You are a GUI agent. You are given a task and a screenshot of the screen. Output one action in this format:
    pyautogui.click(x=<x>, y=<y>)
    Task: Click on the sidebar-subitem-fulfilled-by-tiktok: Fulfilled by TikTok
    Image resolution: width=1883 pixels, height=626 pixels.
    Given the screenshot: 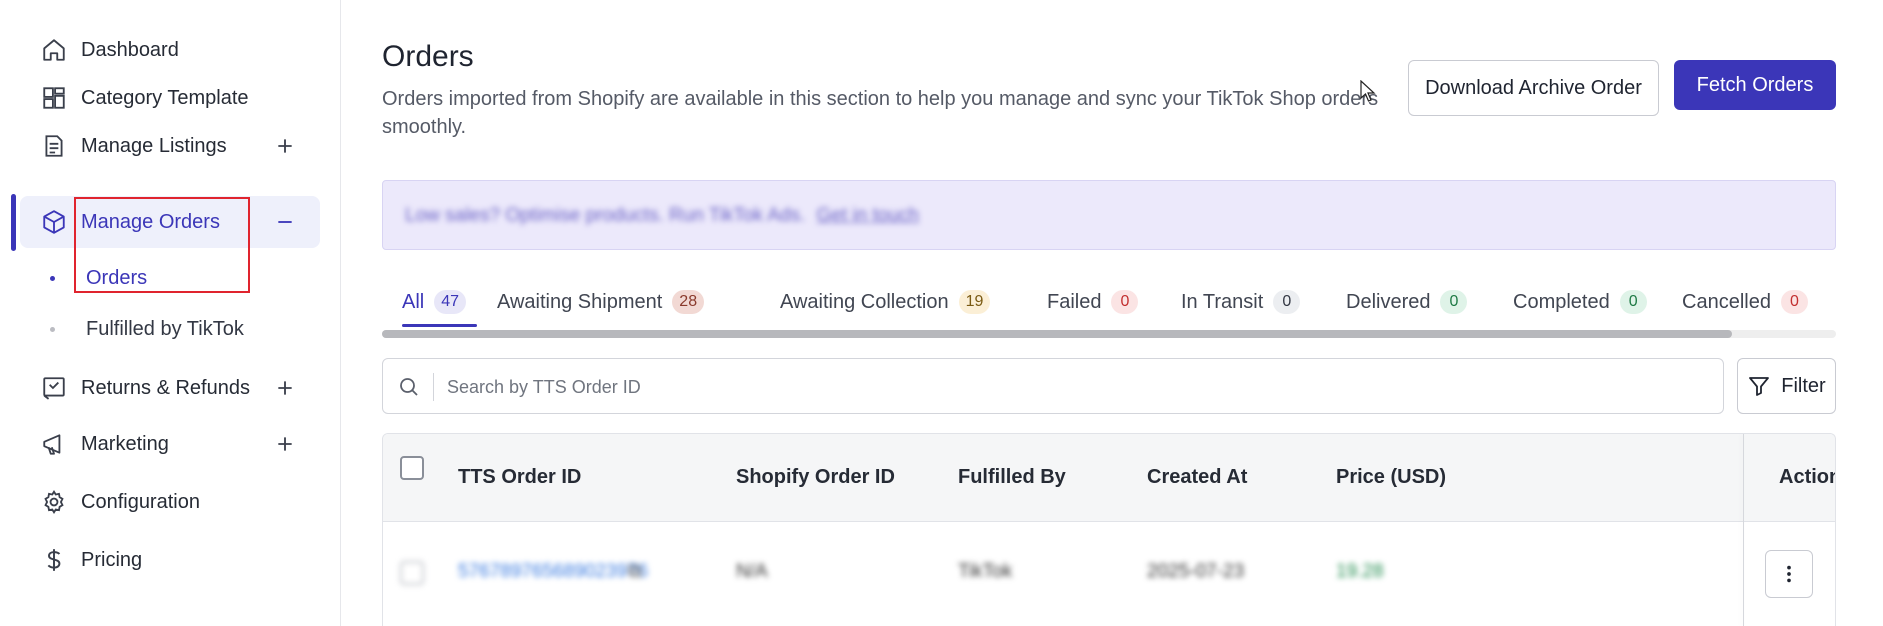 What is the action you would take?
    pyautogui.click(x=147, y=329)
    